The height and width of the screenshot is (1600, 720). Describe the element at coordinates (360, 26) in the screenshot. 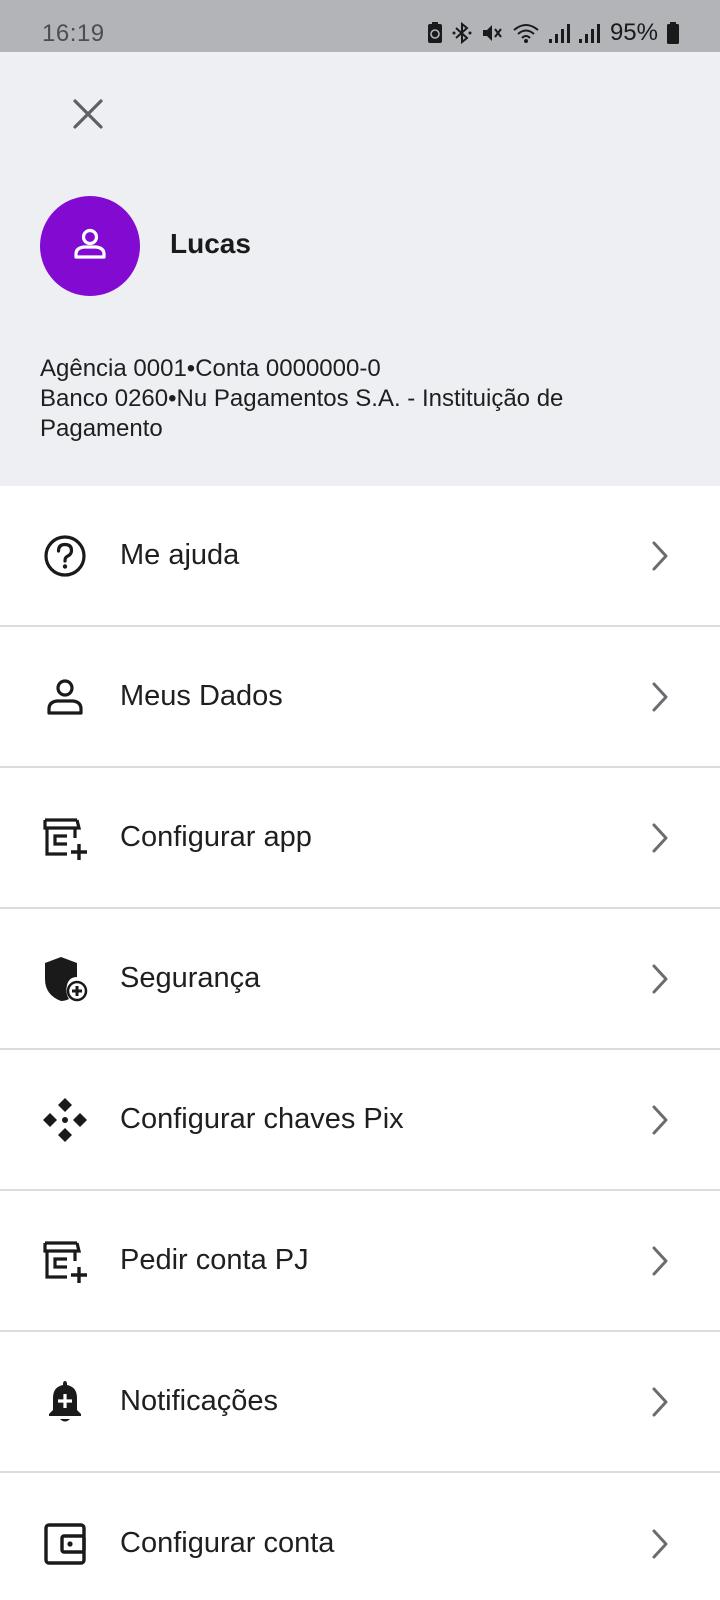

I see `status-bar: 16:19 95%` at that location.